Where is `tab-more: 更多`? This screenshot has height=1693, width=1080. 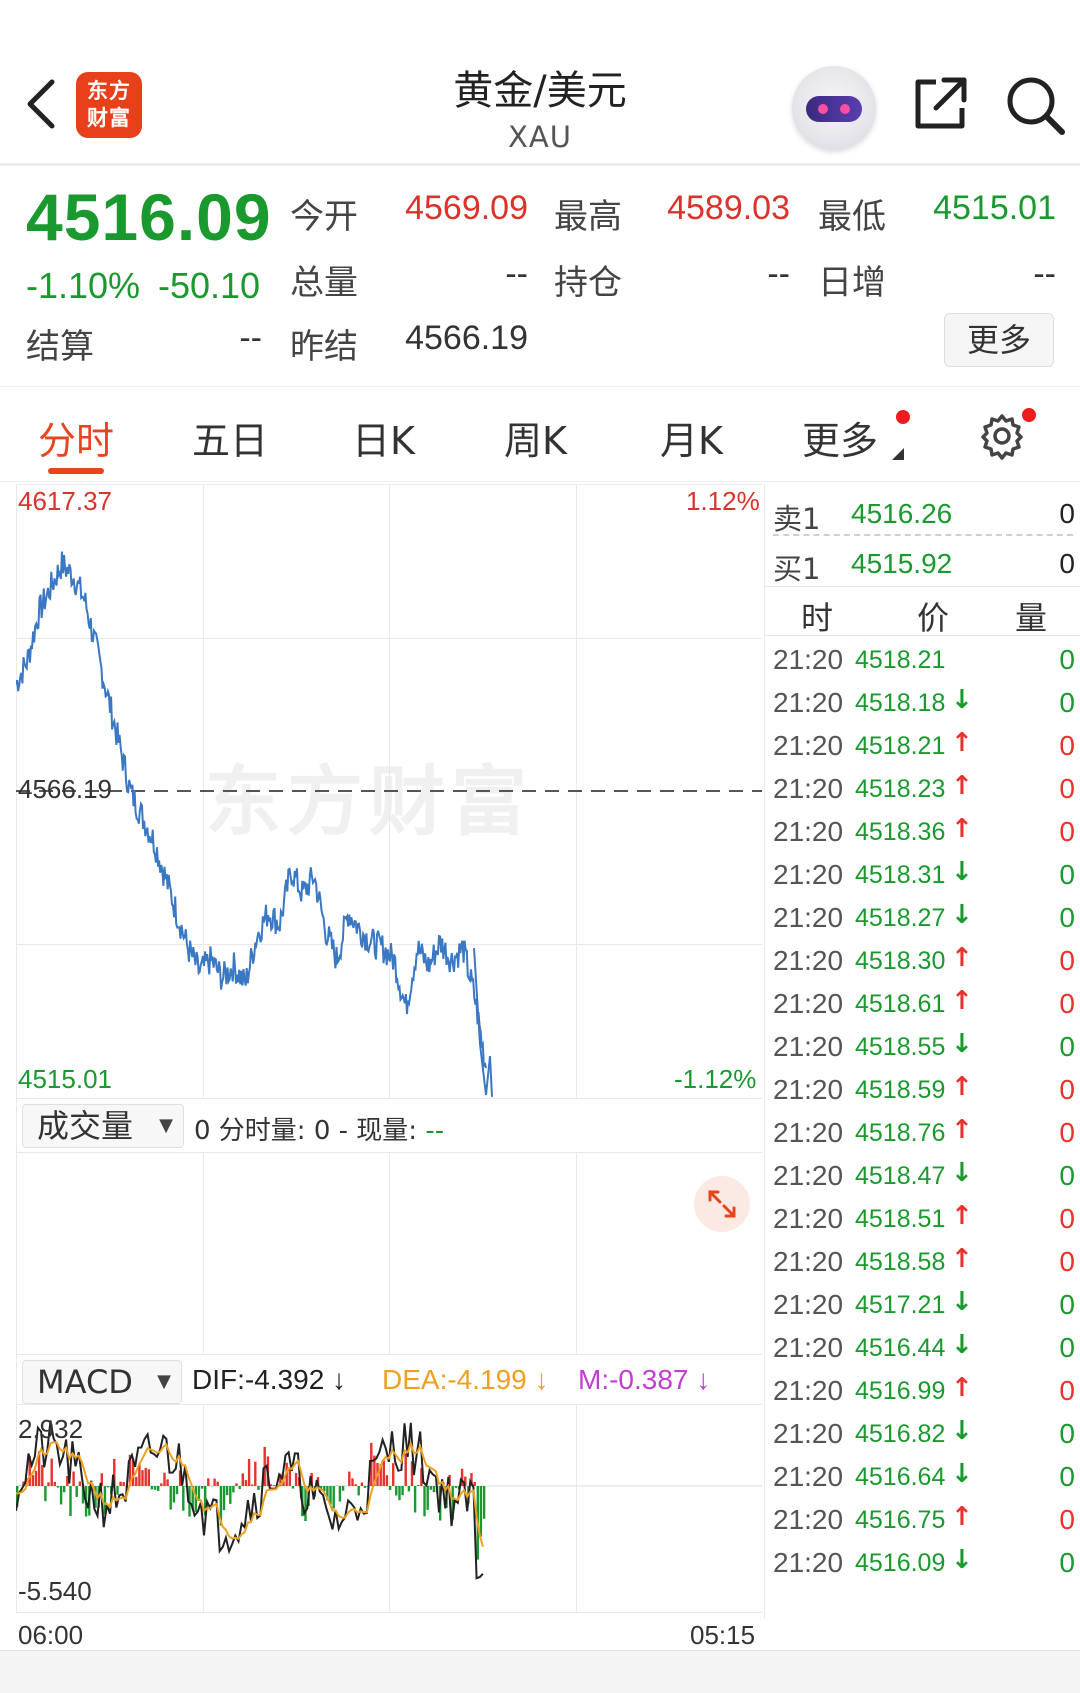 tab-more: 更多 is located at coordinates (840, 437).